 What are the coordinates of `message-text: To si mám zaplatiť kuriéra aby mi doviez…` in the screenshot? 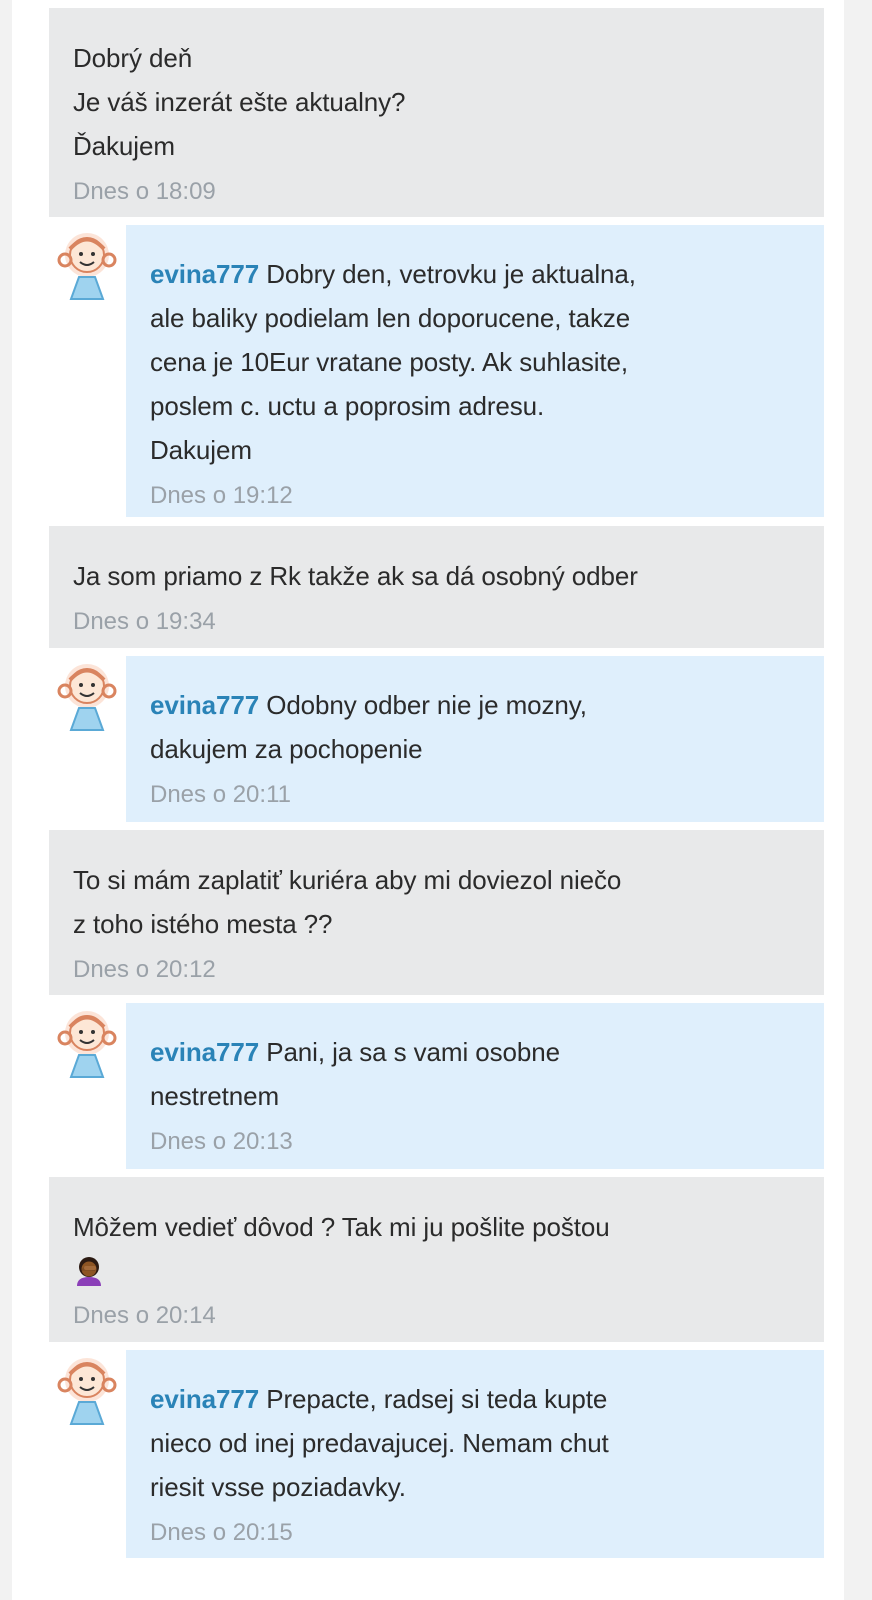 It's located at (347, 902).